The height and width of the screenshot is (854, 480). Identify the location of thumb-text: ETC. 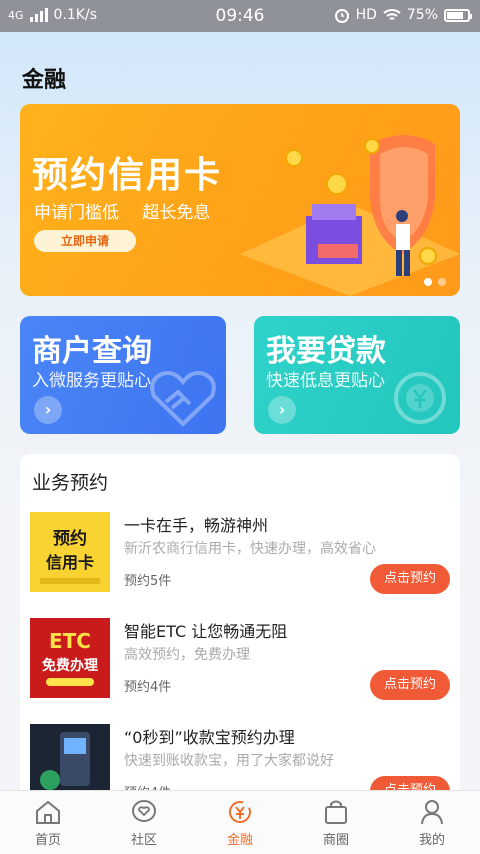
(70, 641).